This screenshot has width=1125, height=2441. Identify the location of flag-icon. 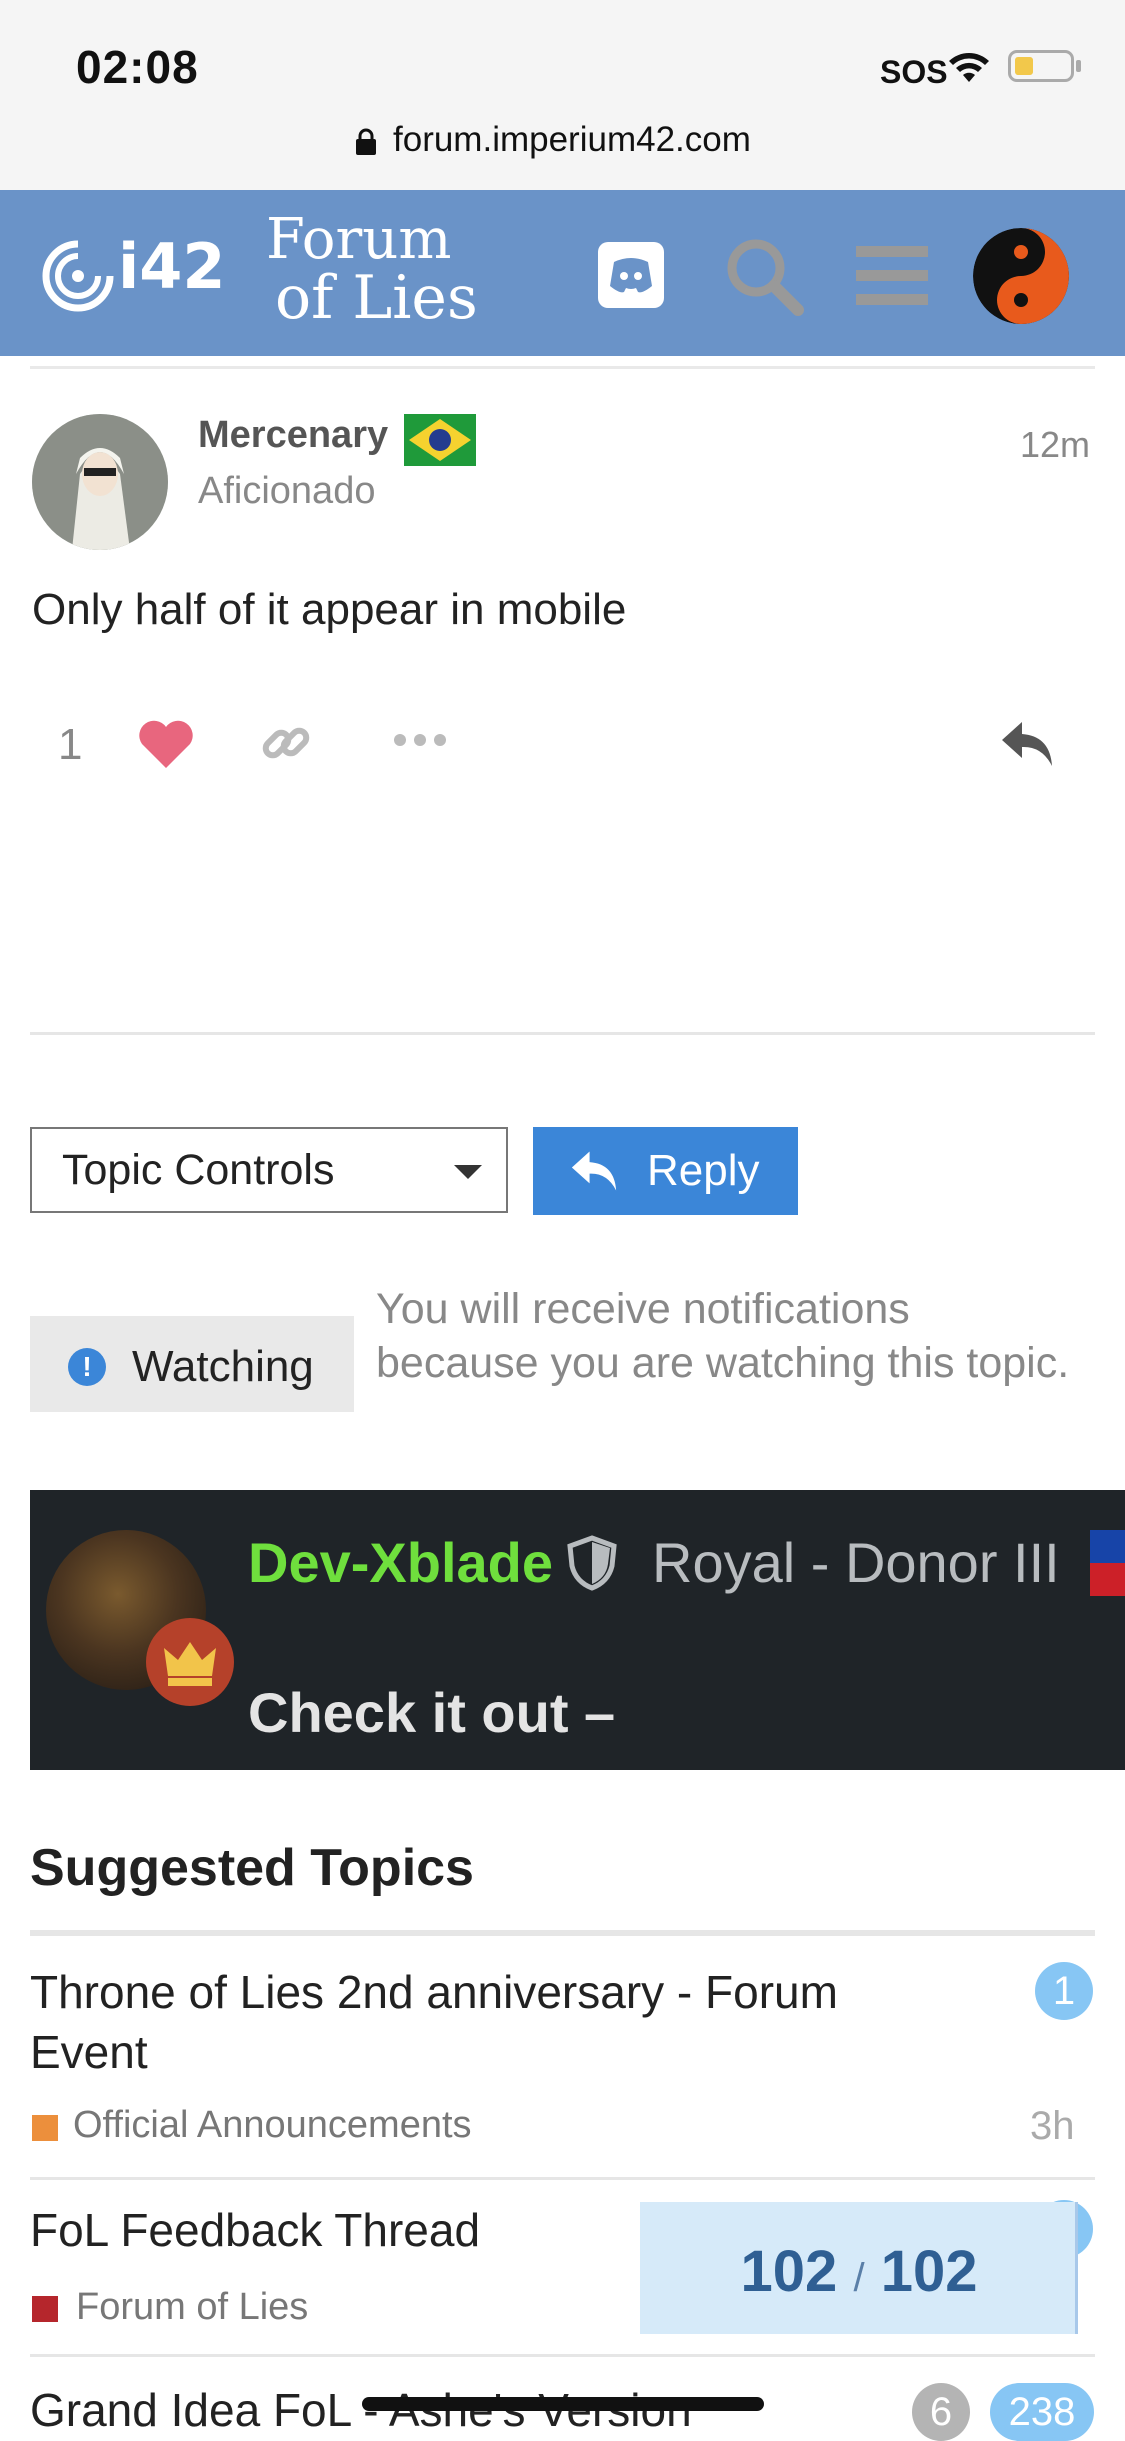
(1107, 1563).